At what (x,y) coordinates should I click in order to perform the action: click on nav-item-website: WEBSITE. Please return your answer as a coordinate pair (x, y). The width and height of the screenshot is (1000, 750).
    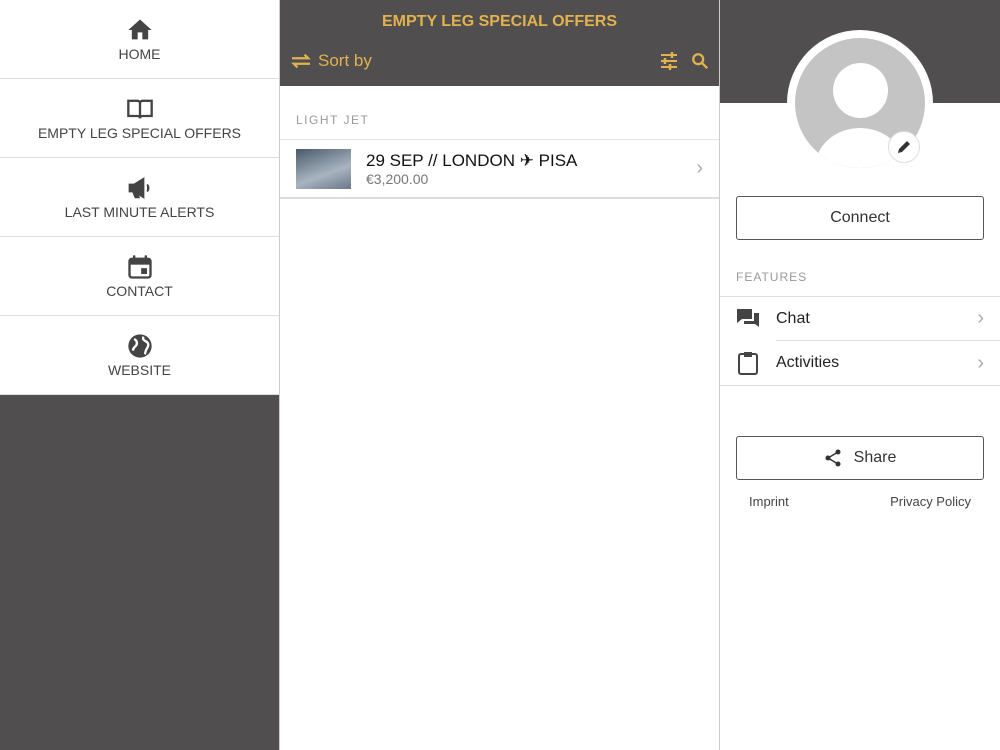
    Looking at the image, I should click on (139, 355).